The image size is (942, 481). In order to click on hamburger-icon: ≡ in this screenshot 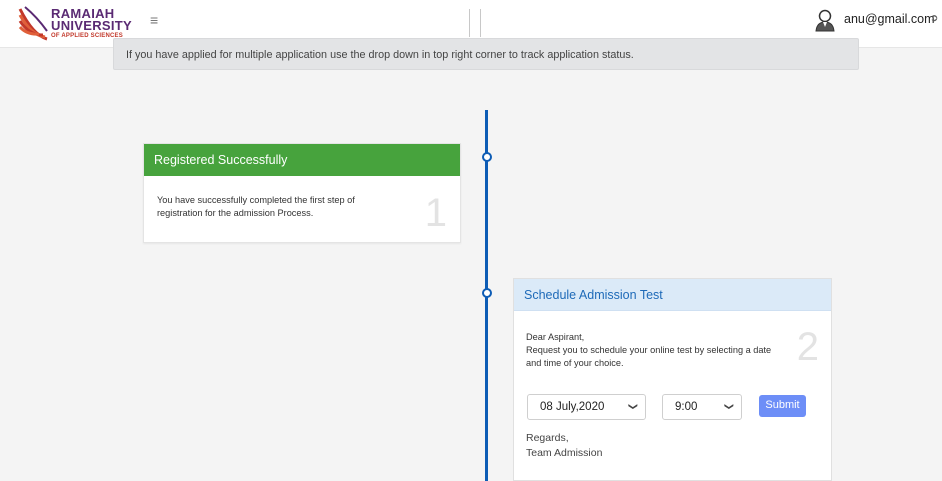, I will do `click(154, 20)`.